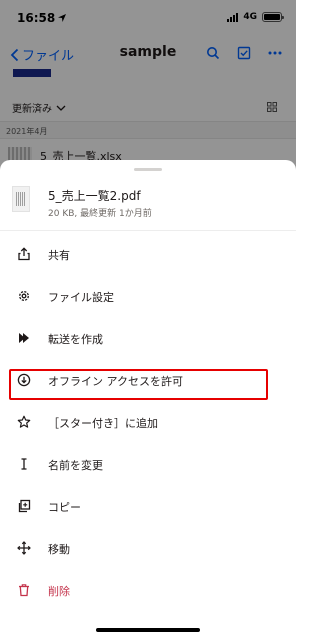 The height and width of the screenshot is (640, 320). Describe the element at coordinates (148, 169) in the screenshot. I see `sheet-grabber` at that location.